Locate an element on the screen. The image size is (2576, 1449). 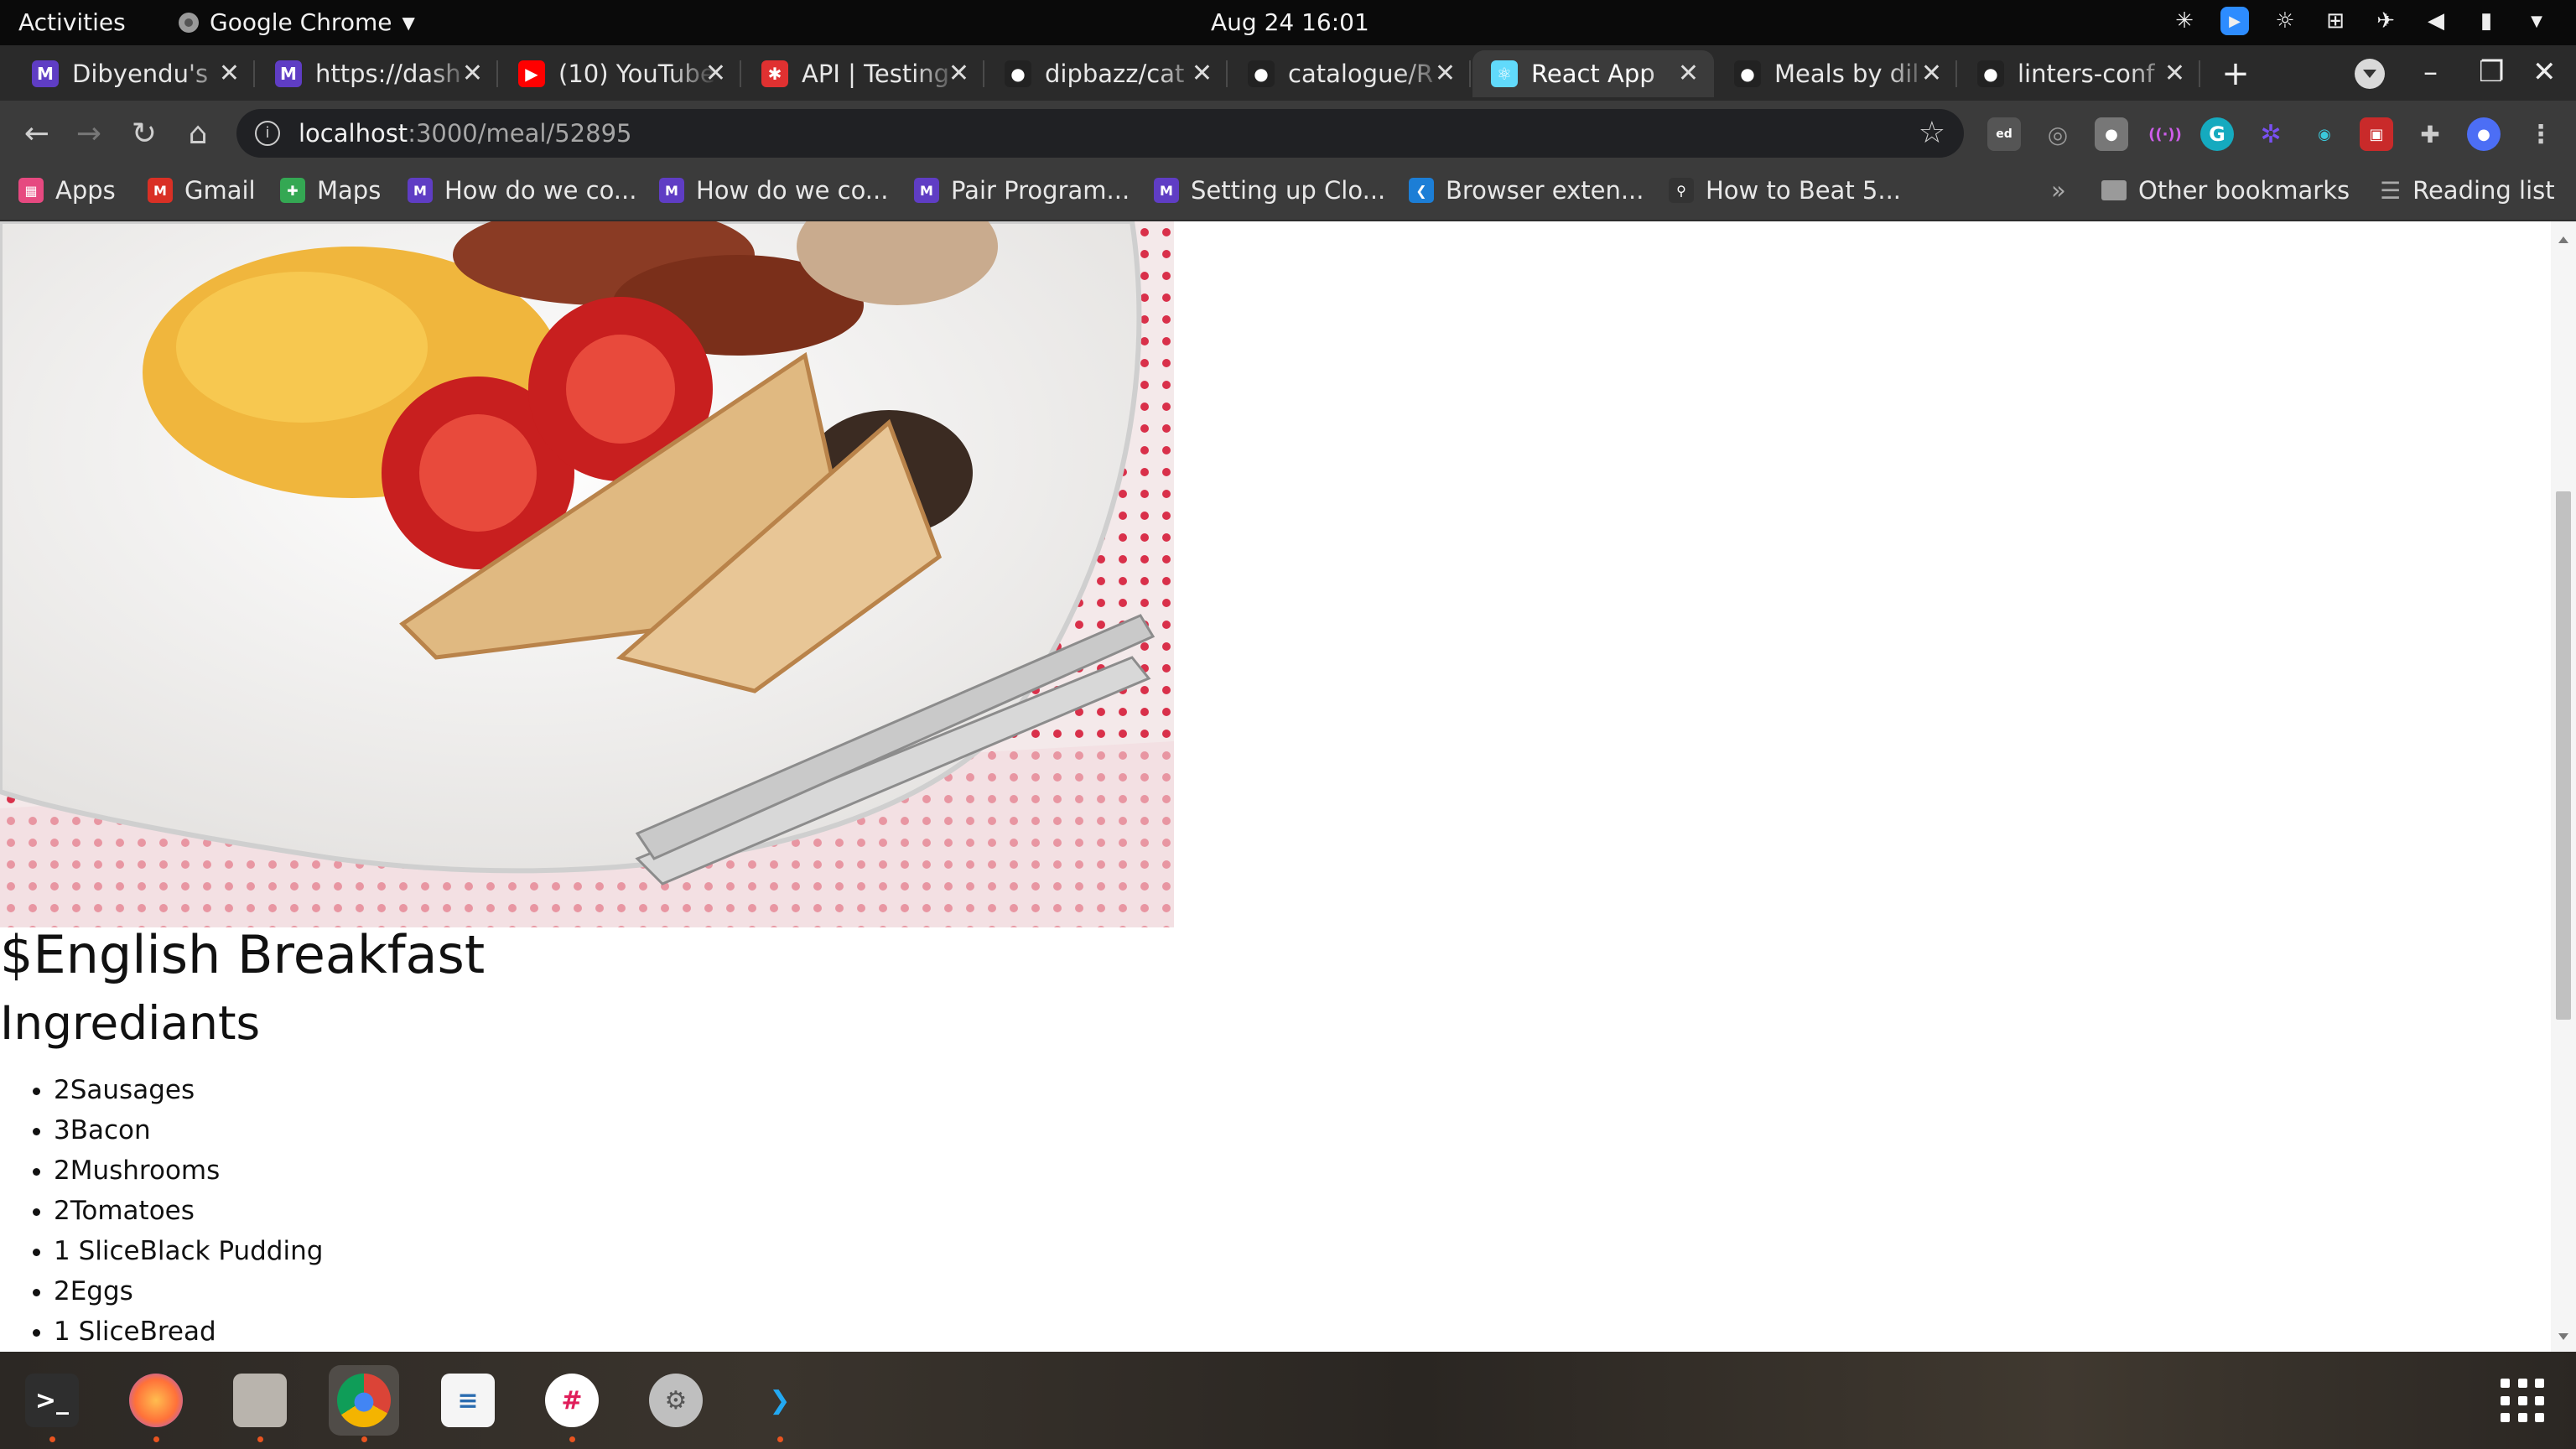
tab-1: M Dibyendu's ✕ is located at coordinates (134, 73).